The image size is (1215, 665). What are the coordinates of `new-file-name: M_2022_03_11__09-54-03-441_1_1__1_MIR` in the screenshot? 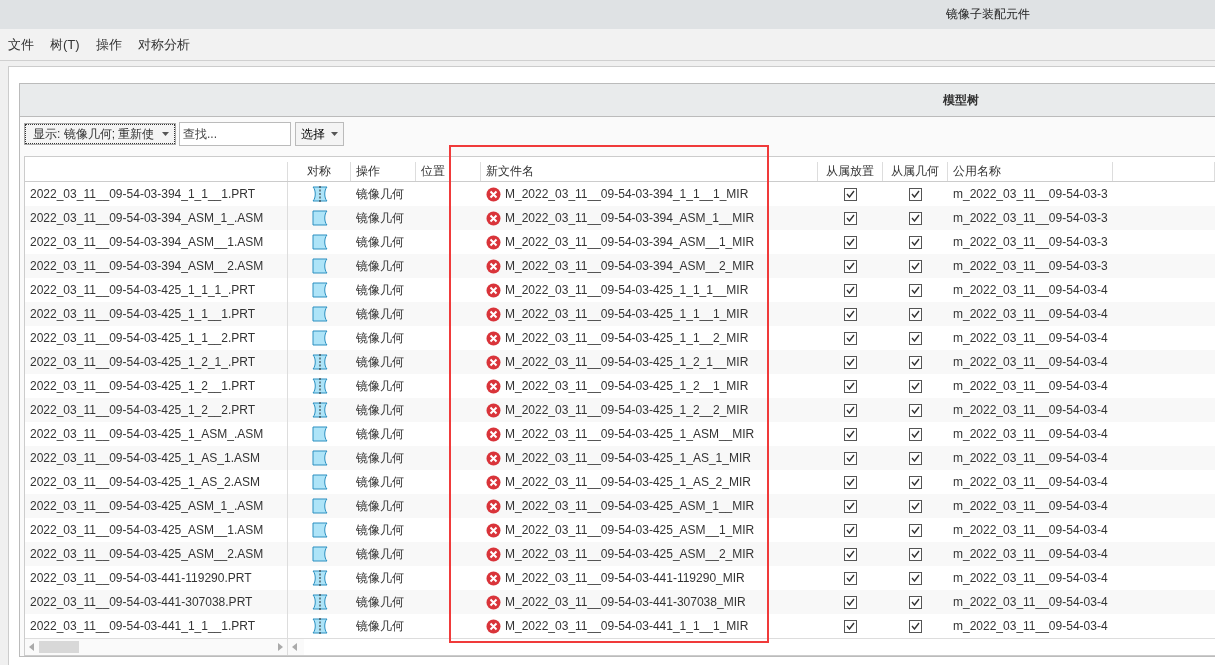 It's located at (627, 626).